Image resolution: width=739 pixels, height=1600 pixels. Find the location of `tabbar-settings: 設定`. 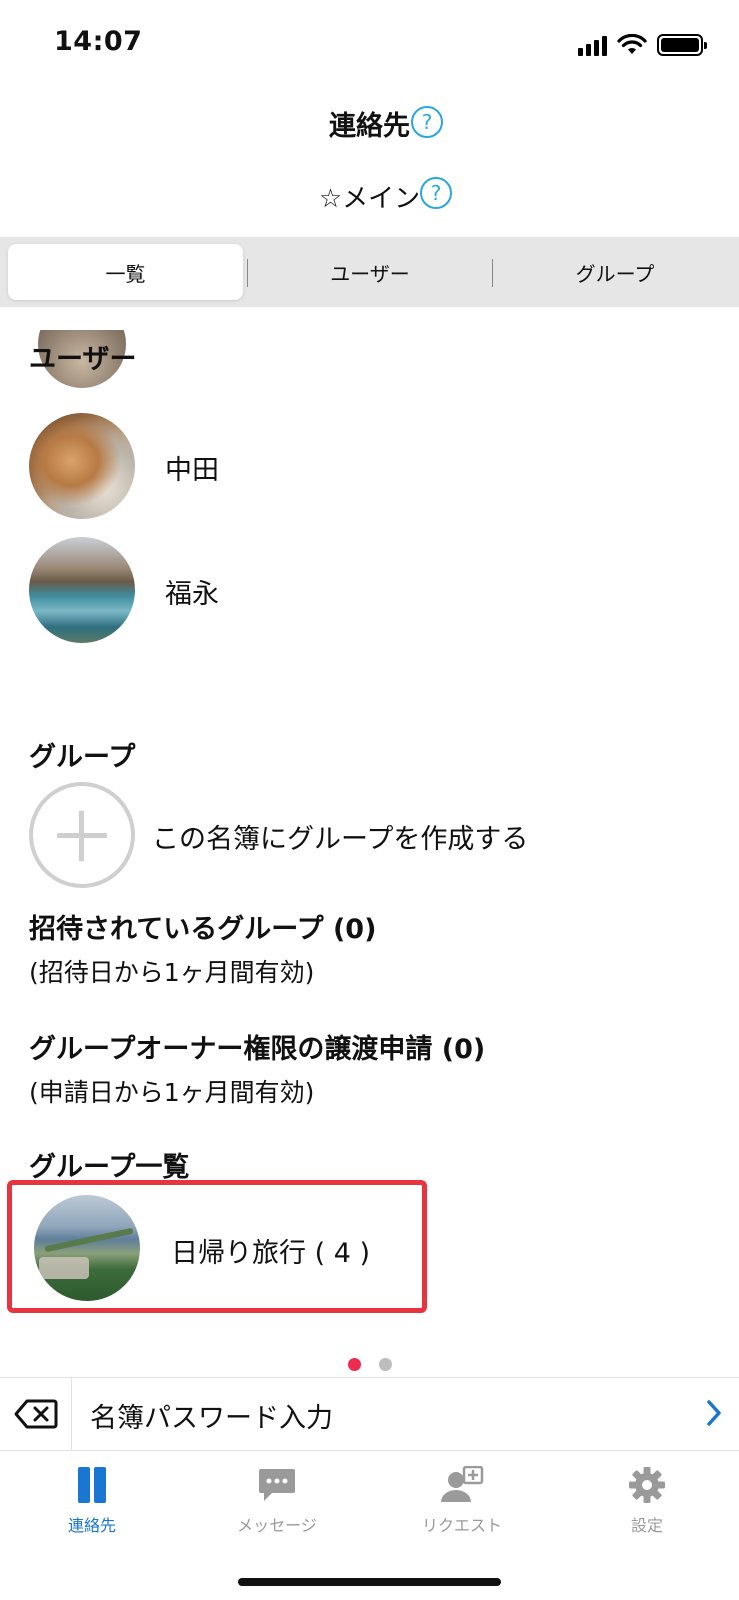

tabbar-settings: 設定 is located at coordinates (647, 1499).